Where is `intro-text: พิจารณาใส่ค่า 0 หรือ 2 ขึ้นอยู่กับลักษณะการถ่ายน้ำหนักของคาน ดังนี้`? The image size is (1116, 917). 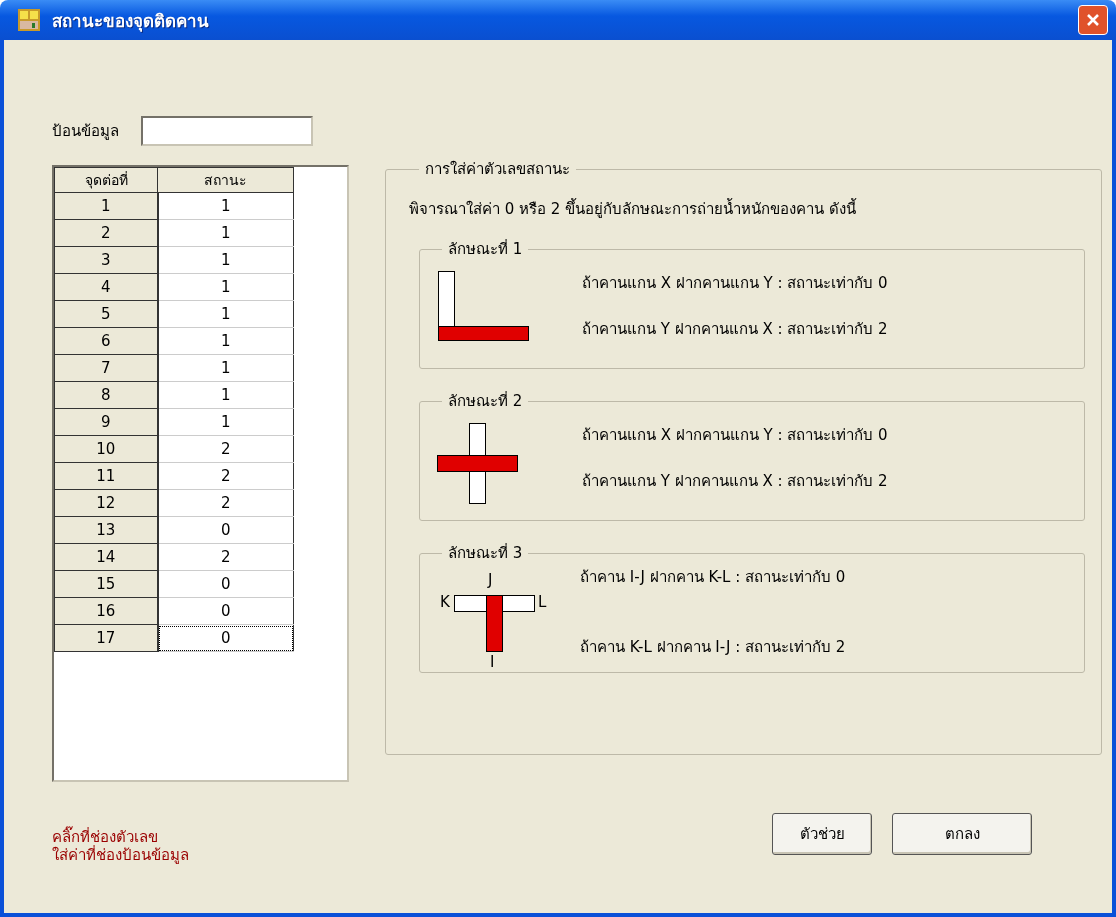 intro-text: พิจารณาใส่ค่า 0 หรือ 2 ขึ้นอยู่กับลักษณะการถ่ายน้ำหนักของคาน ดังนี้ is located at coordinates (633, 208).